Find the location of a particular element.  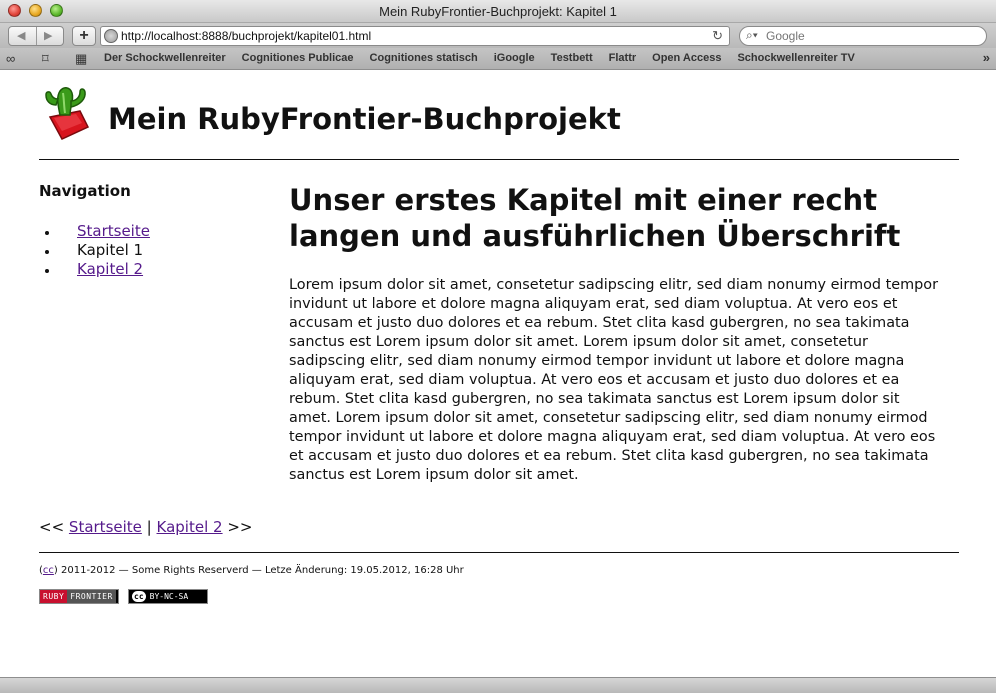

navigation-heading: Navigation is located at coordinates (85, 191).